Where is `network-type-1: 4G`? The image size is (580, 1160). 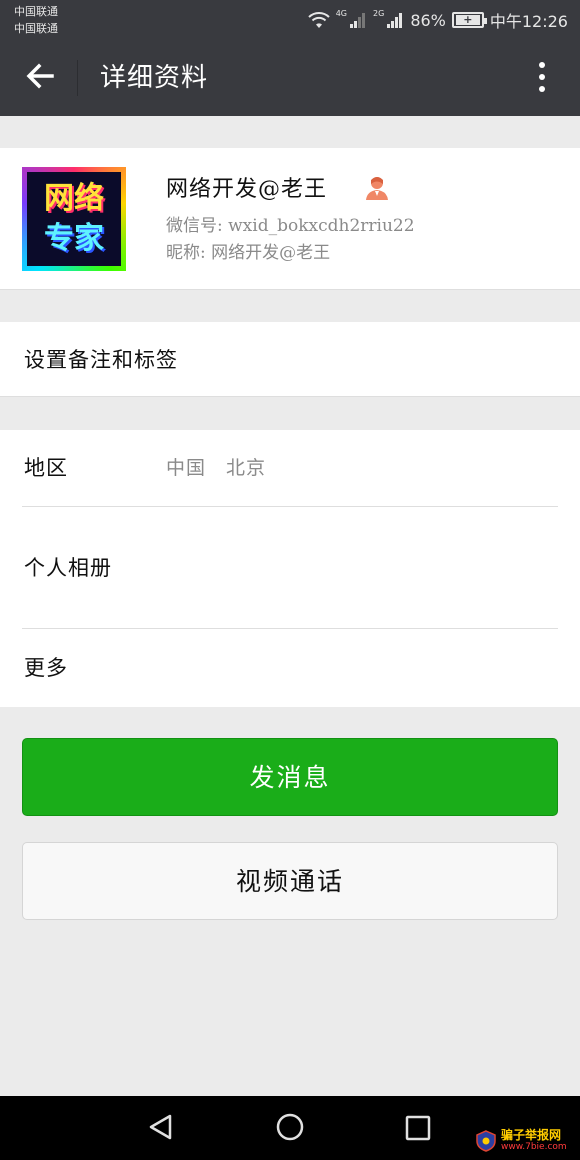
network-type-1: 4G is located at coordinates (341, 13).